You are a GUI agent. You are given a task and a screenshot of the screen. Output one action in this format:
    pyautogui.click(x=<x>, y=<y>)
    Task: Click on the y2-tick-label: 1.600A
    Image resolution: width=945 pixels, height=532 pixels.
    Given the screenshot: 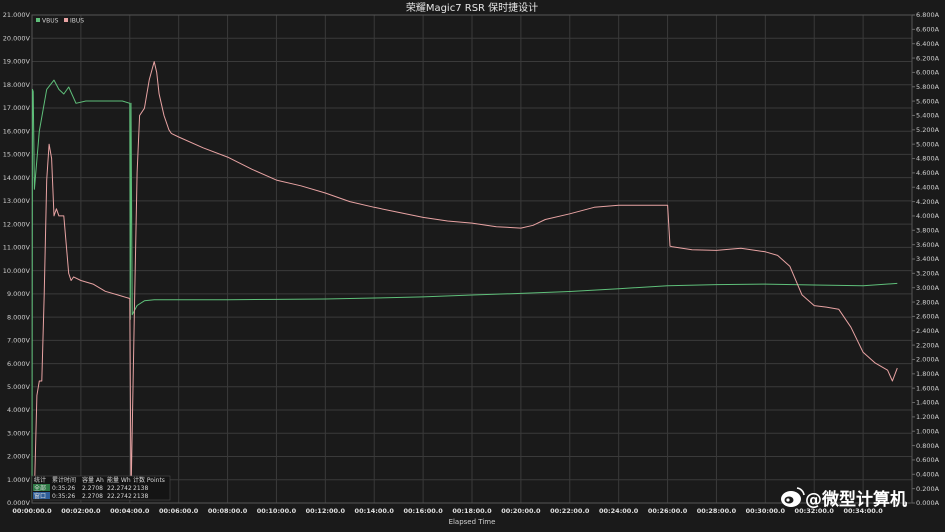 What is the action you would take?
    pyautogui.click(x=928, y=388)
    